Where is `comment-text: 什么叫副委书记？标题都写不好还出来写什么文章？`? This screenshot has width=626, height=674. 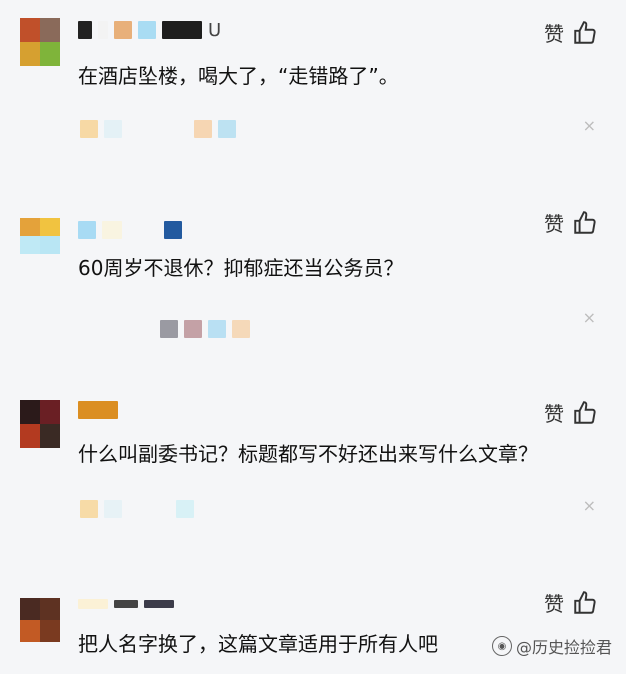
comment-text: 什么叫副委书记？标题都写不好还出来写什么文章？ is located at coordinates (308, 454).